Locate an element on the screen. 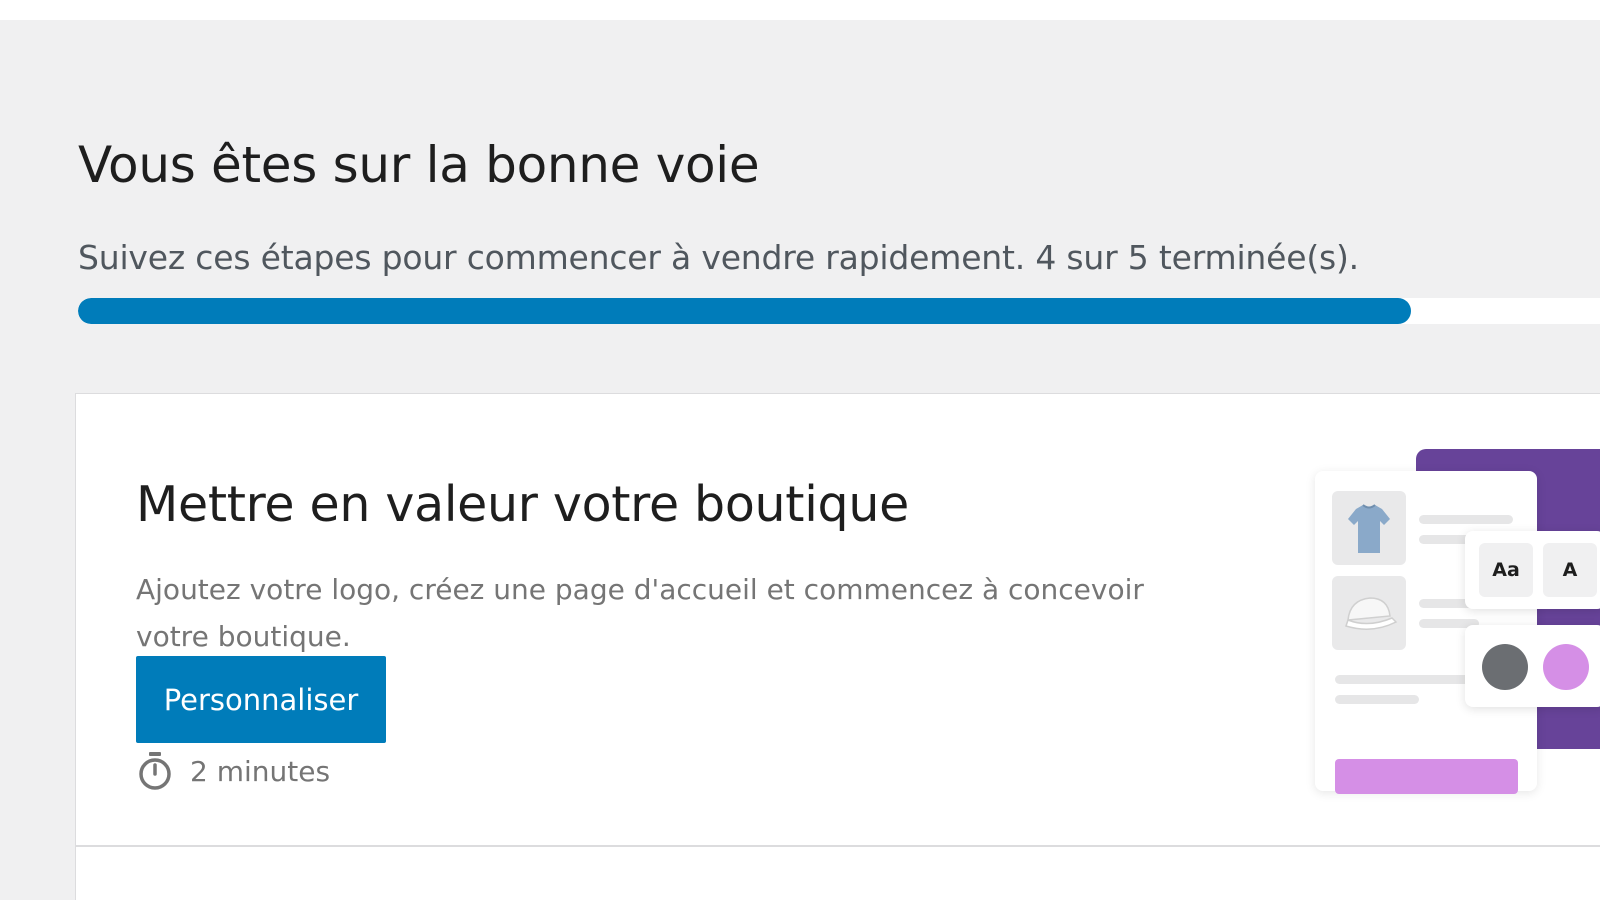  customize-button: Personnaliser is located at coordinates (261, 699).